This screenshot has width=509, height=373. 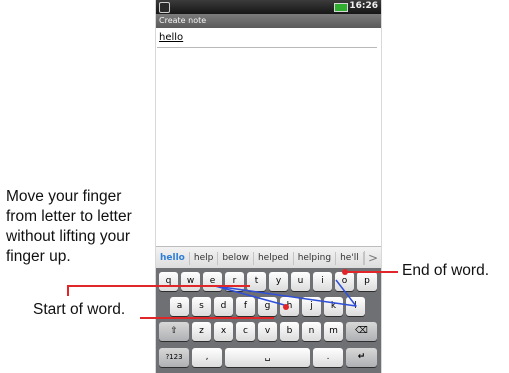 What do you see at coordinates (267, 306) in the screenshot?
I see `key-g: g` at bounding box center [267, 306].